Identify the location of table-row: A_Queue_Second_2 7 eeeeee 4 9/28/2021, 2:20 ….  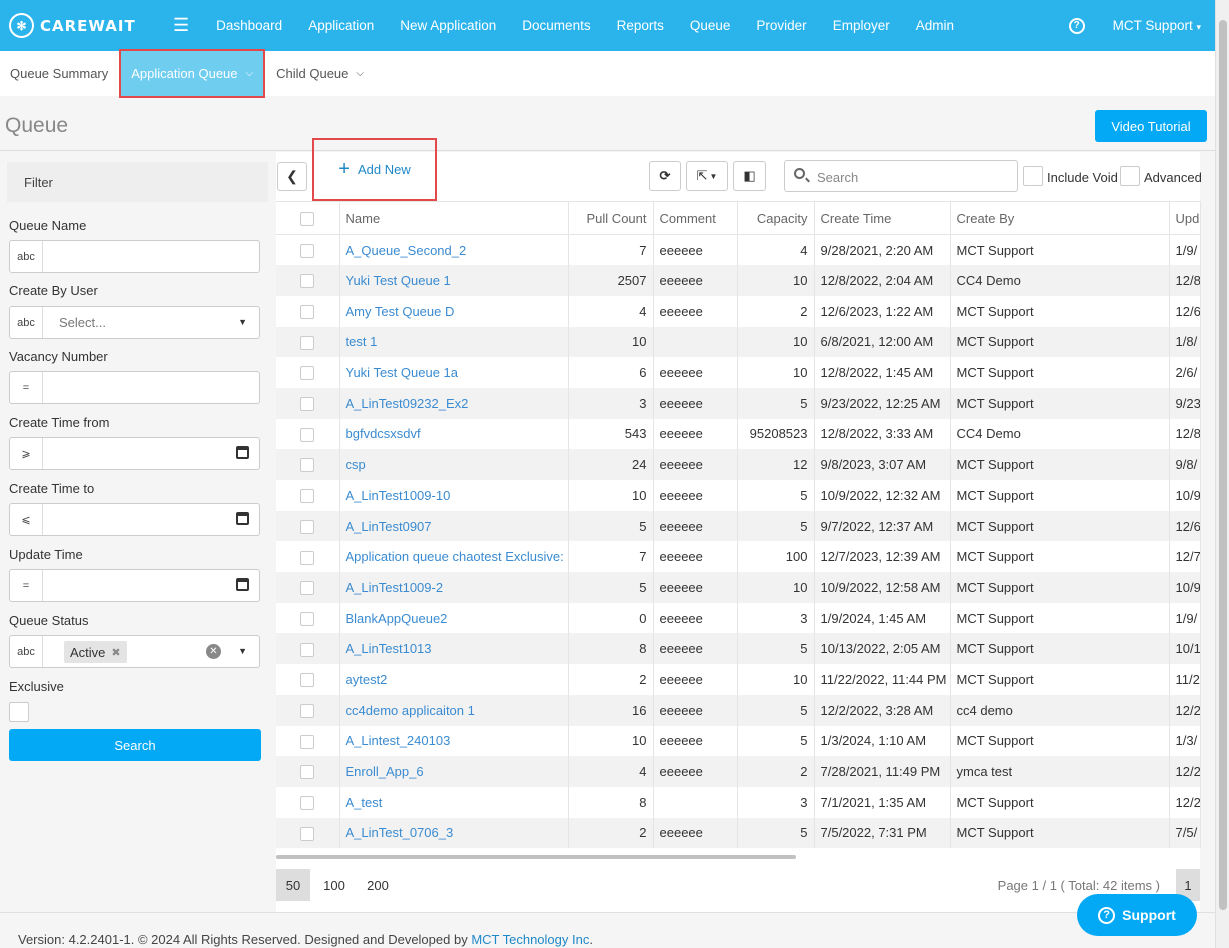
(738, 250).